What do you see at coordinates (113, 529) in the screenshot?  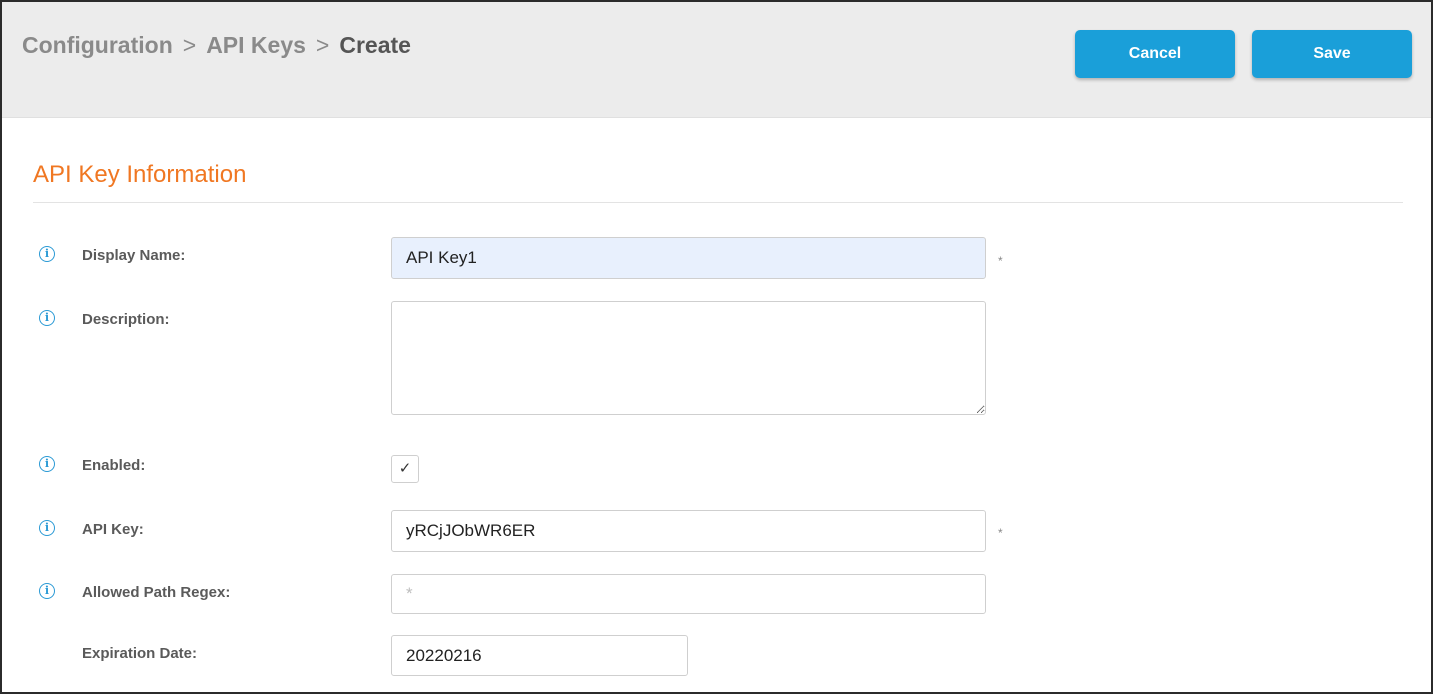 I see `api-key-label: API Key:` at bounding box center [113, 529].